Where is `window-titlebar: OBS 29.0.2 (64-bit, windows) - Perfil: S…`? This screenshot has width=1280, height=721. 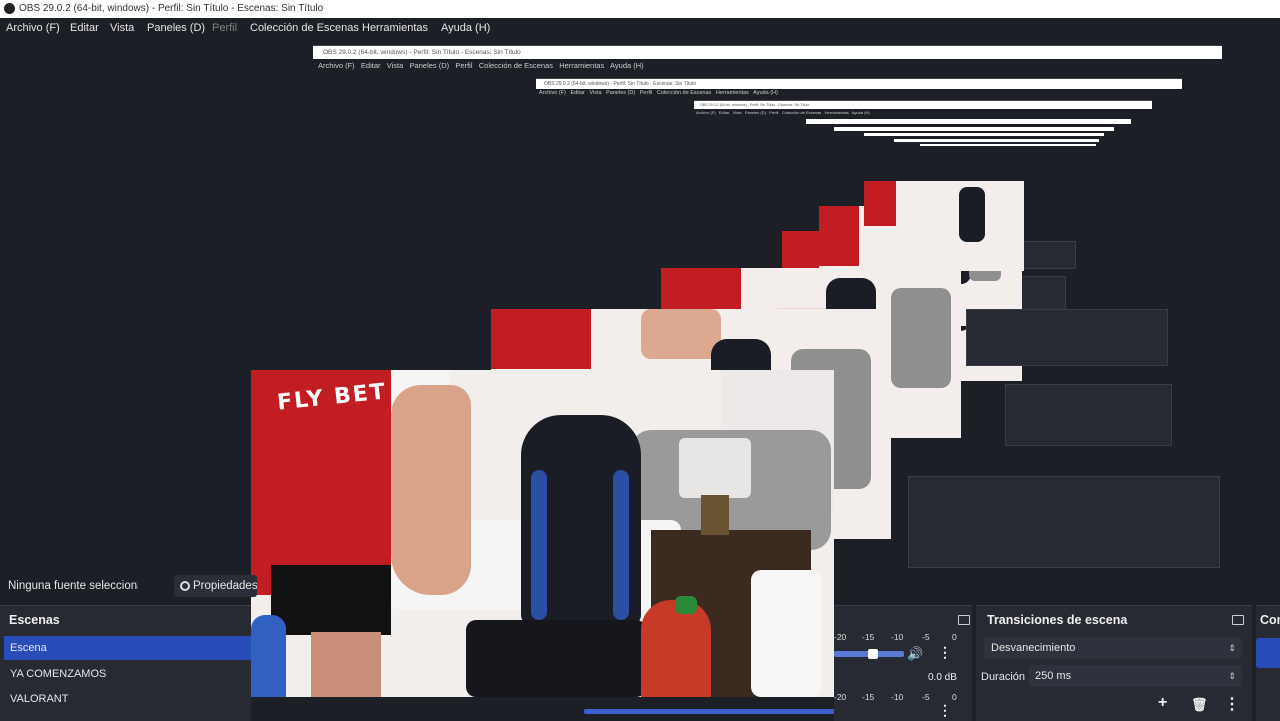
window-titlebar: OBS 29.0.2 (64-bit, windows) - Perfil: S… is located at coordinates (640, 9).